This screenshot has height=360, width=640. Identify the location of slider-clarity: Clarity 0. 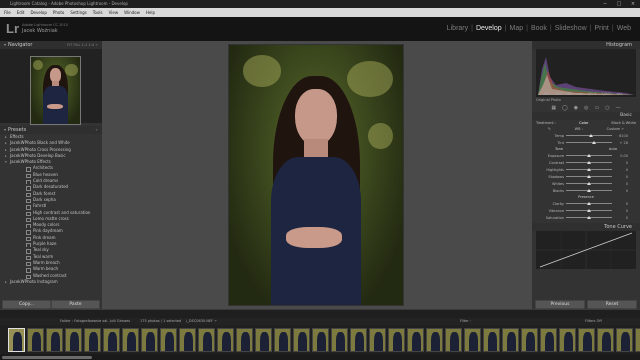
(586, 203).